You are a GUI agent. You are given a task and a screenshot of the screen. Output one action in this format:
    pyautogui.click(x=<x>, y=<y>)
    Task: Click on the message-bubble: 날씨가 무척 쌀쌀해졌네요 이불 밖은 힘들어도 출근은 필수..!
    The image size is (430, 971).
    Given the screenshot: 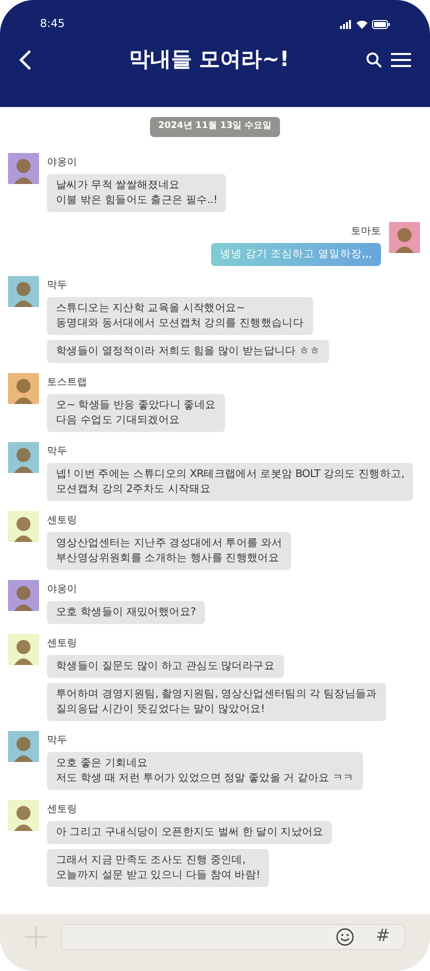 What is the action you would take?
    pyautogui.click(x=136, y=193)
    